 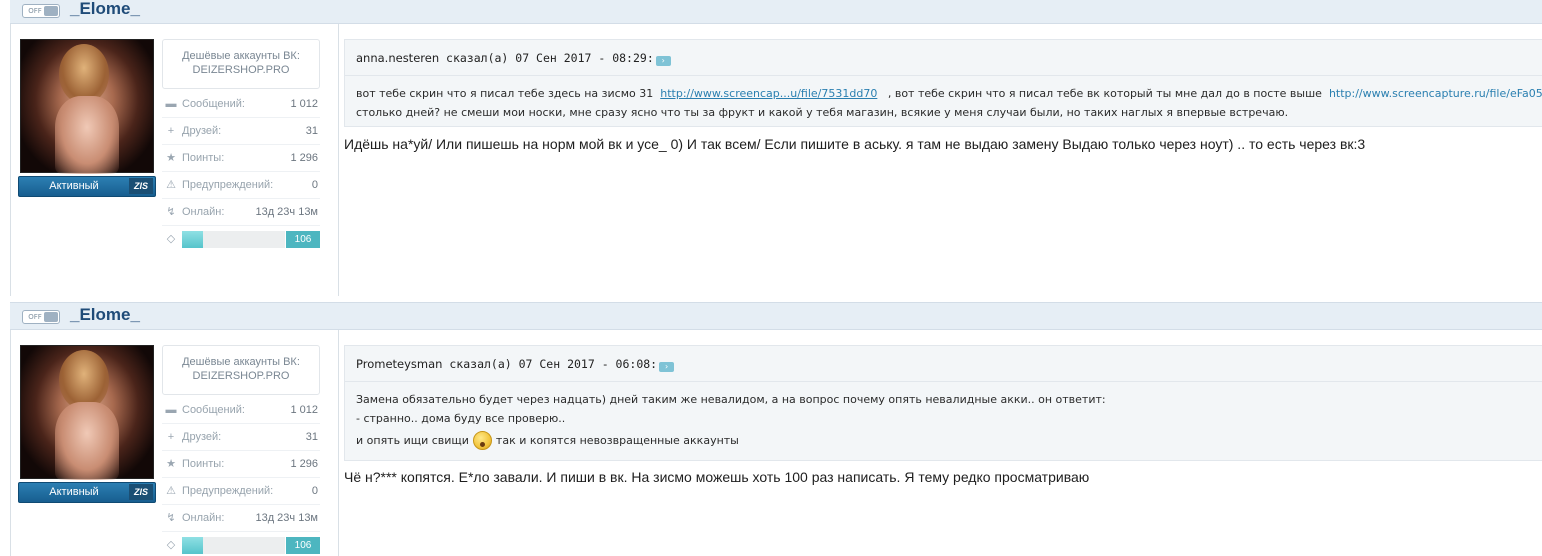 I want to click on quote-author: Prometeysman, so click(x=399, y=364).